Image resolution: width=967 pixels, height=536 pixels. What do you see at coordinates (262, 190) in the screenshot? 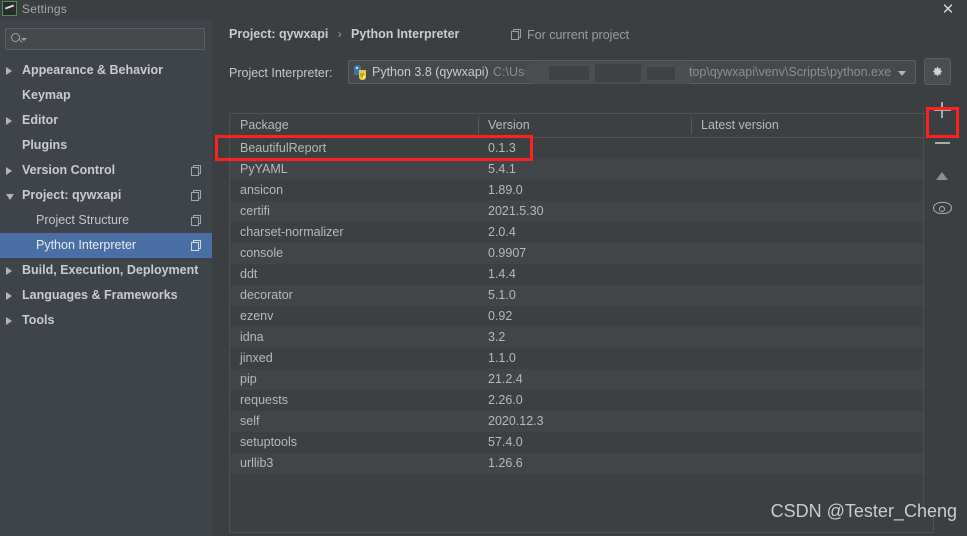
I see `cell-package: ansicon` at bounding box center [262, 190].